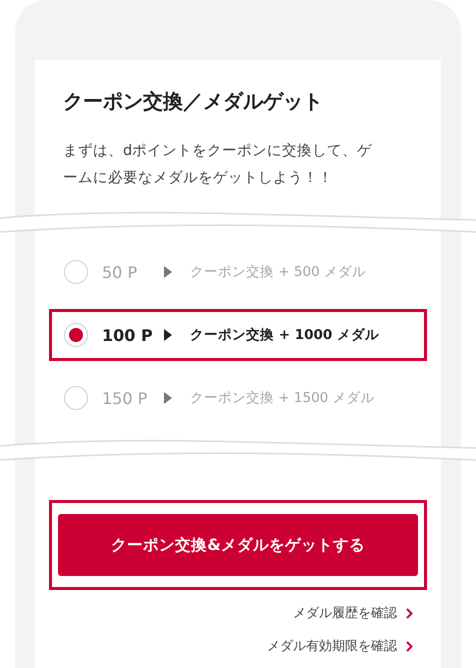 Image resolution: width=476 pixels, height=668 pixels. I want to click on points-label: 150 P, so click(125, 398).